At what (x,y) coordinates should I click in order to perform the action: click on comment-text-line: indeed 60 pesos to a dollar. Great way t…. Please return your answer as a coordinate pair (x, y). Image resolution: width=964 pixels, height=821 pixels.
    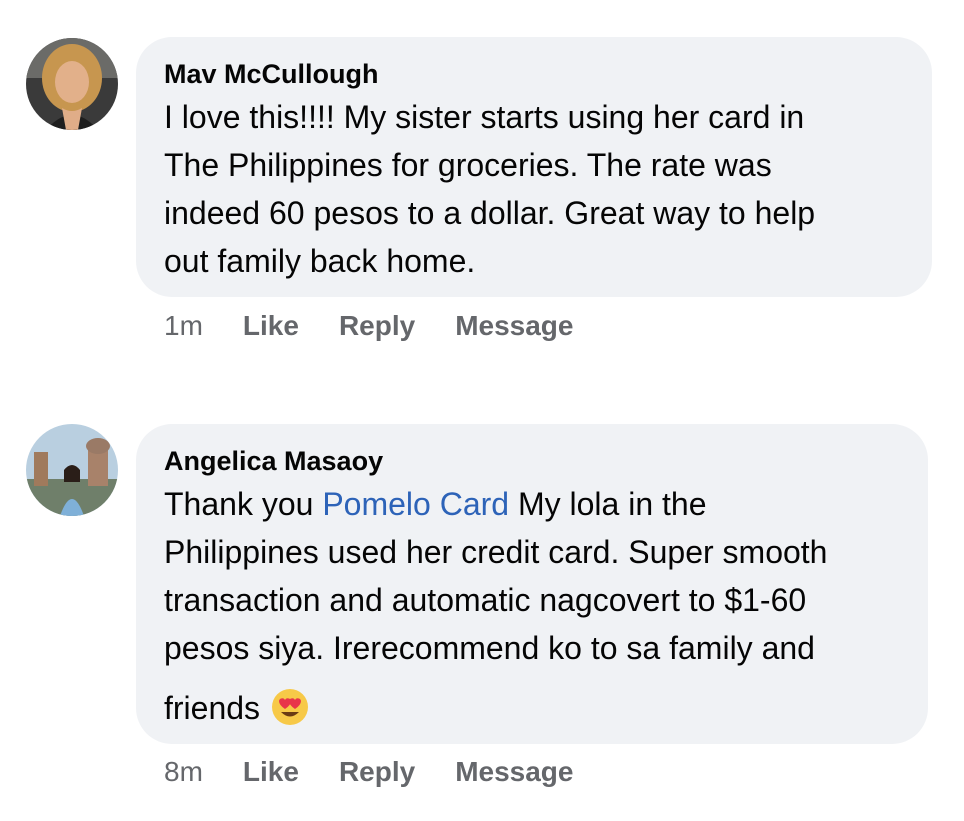
    Looking at the image, I should click on (490, 213).